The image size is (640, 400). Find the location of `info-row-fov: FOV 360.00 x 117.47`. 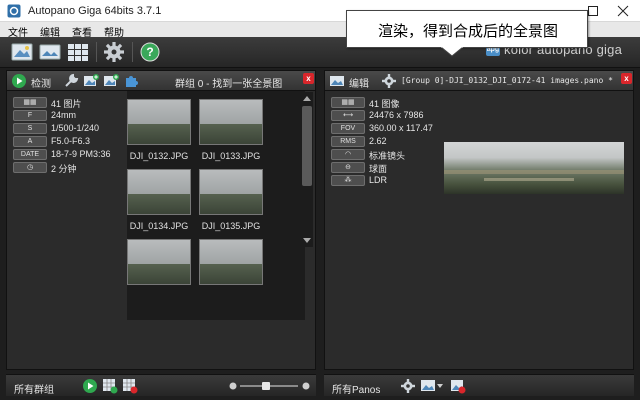

info-row-fov: FOV 360.00 x 117.47 is located at coordinates (388, 129).